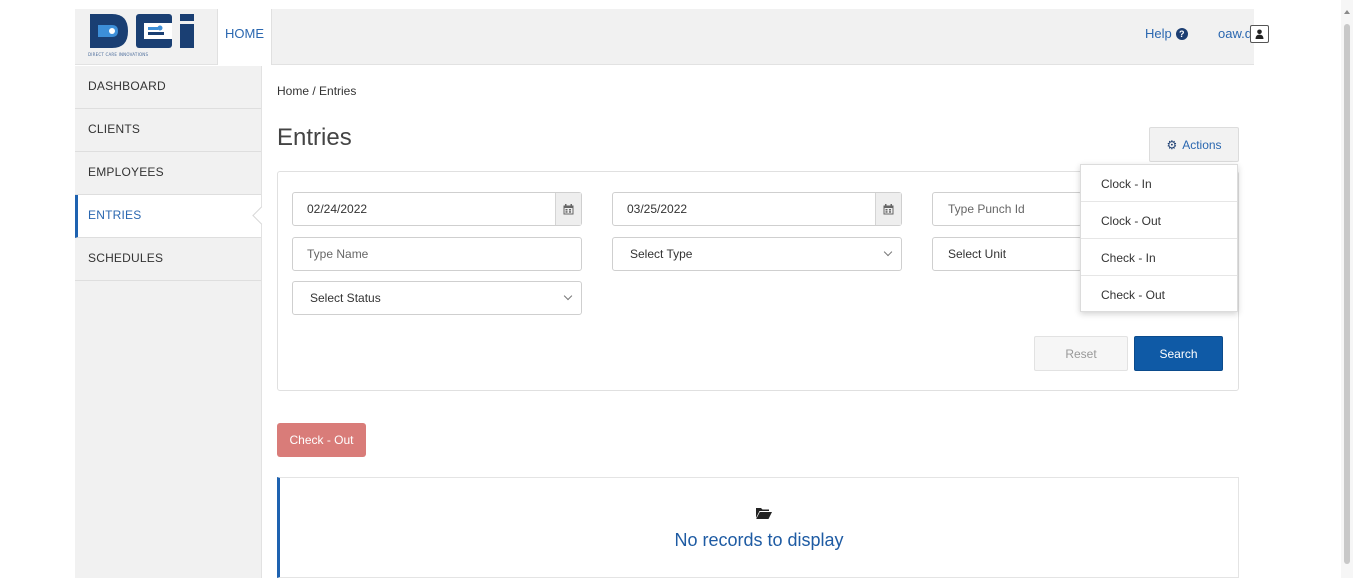  What do you see at coordinates (118, 54) in the screenshot?
I see `logo-subtitle: DIRECT CARE INNOVATIONS` at bounding box center [118, 54].